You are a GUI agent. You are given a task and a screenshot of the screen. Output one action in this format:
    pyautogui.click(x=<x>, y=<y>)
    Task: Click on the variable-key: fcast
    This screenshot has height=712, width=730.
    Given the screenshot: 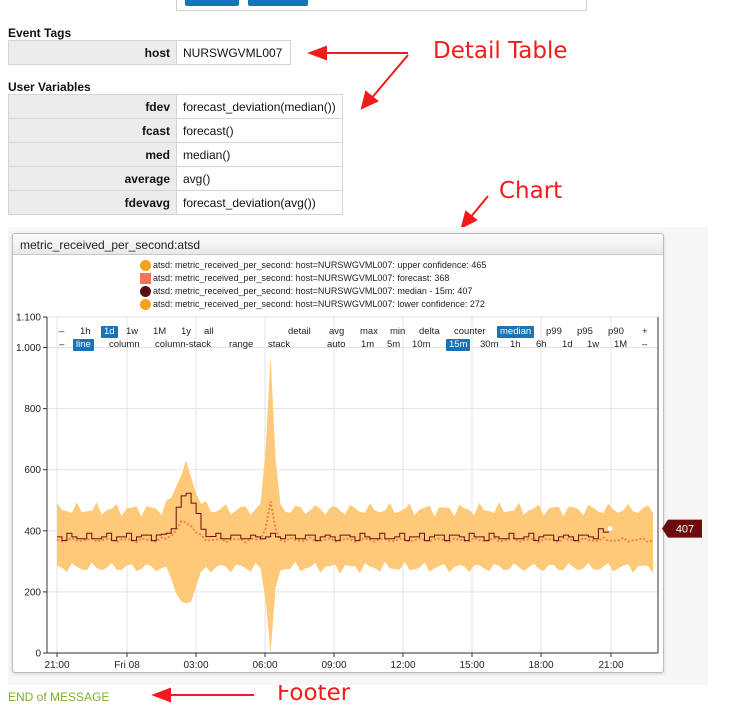 What is the action you would take?
    pyautogui.click(x=92, y=130)
    